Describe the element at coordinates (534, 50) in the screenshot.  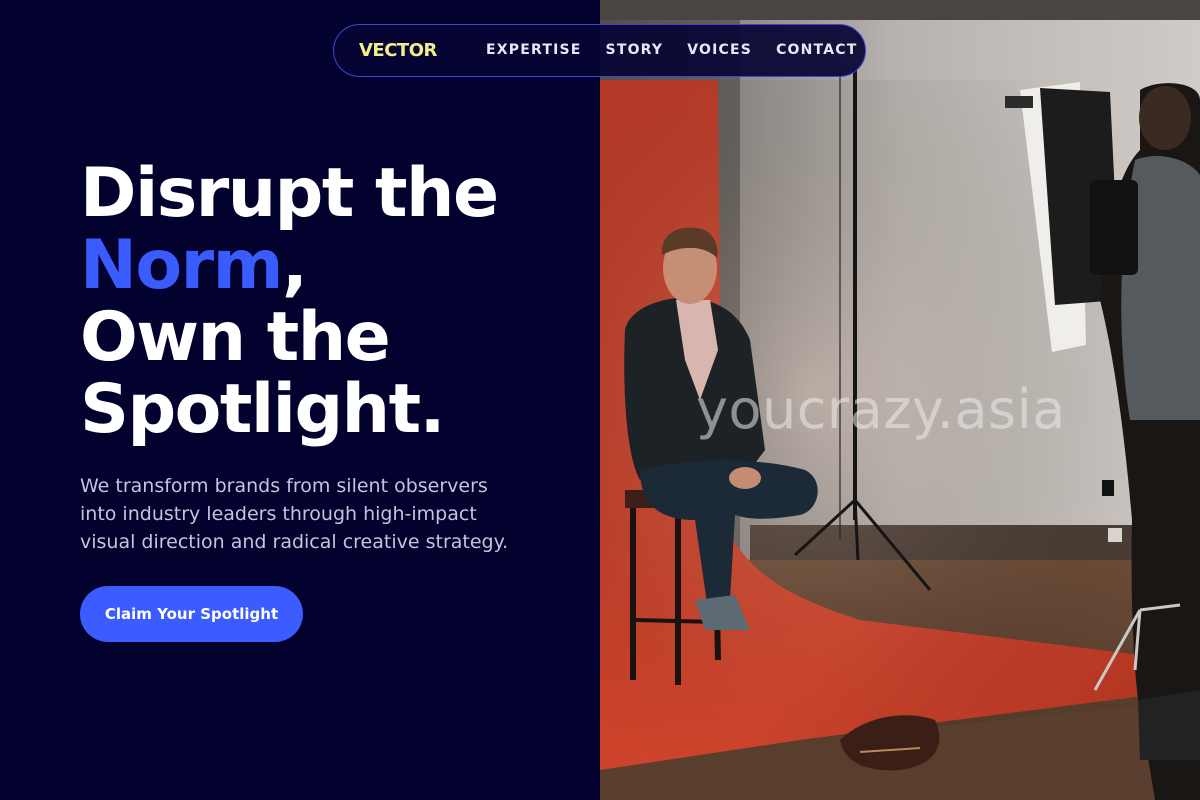
I see `nav-link-expertise: EXPERTISE` at that location.